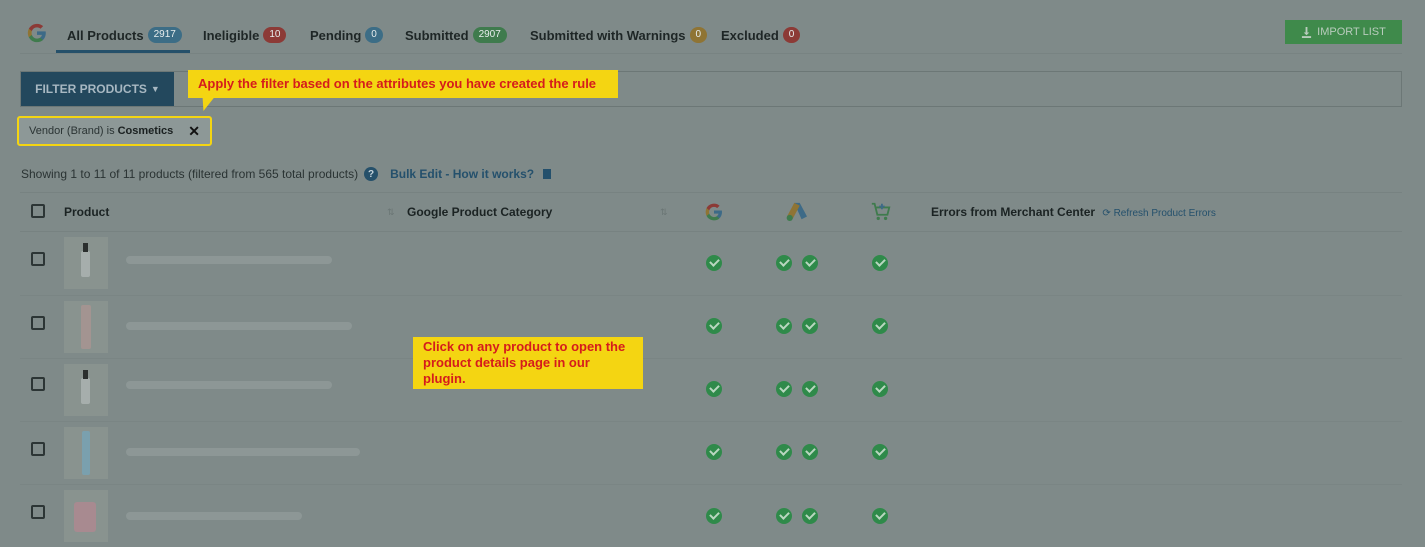 This screenshot has width=1425, height=547. What do you see at coordinates (547, 174) in the screenshot?
I see `document-icon` at bounding box center [547, 174].